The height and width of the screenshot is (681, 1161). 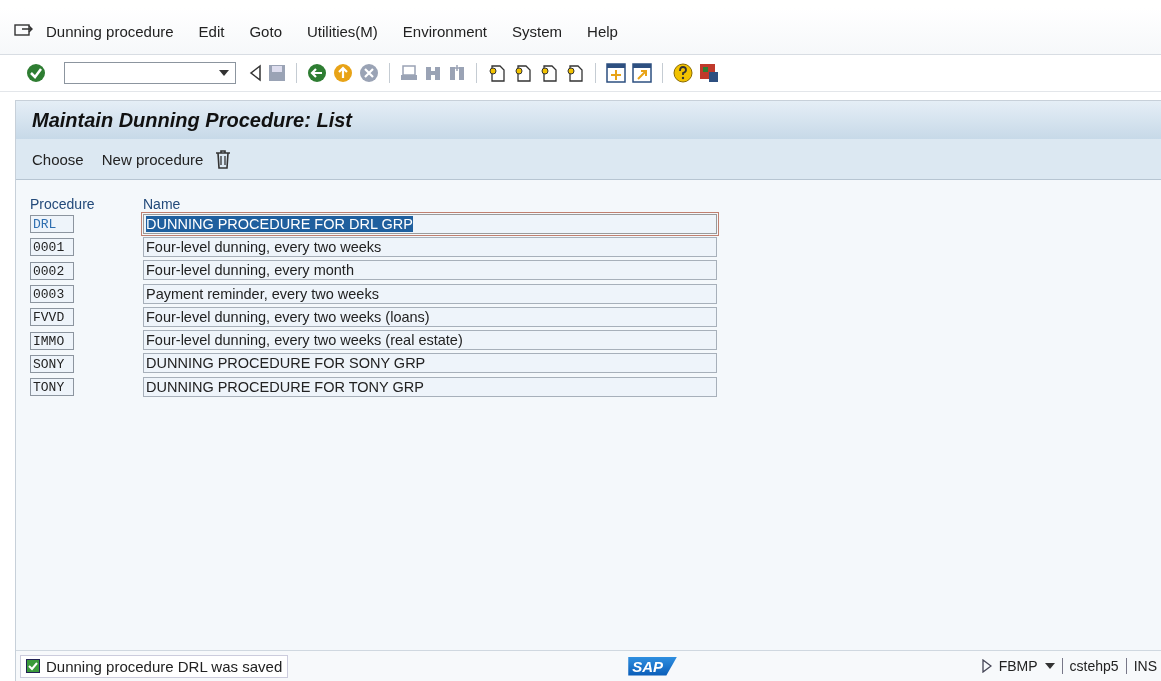 What do you see at coordinates (1018, 666) in the screenshot?
I see `transaction-code: FBMP` at bounding box center [1018, 666].